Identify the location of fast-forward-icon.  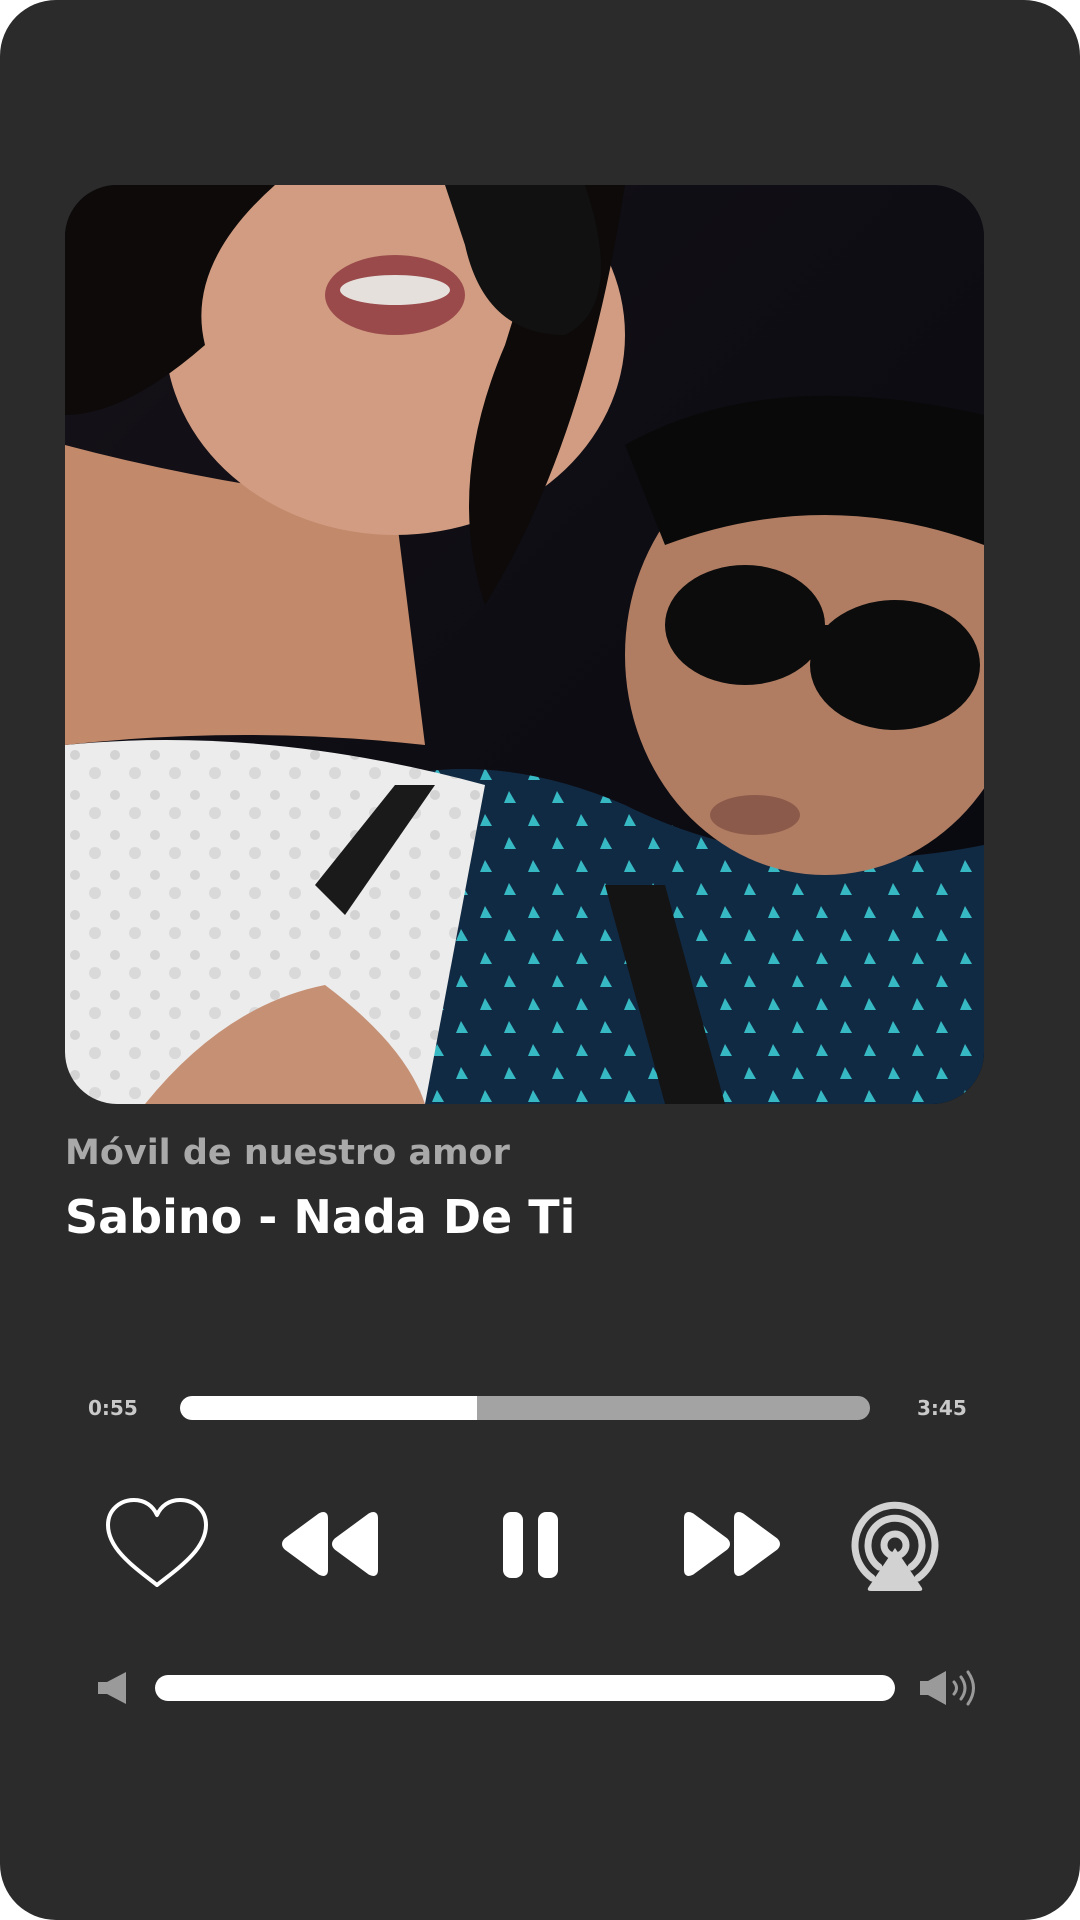
(732, 1544).